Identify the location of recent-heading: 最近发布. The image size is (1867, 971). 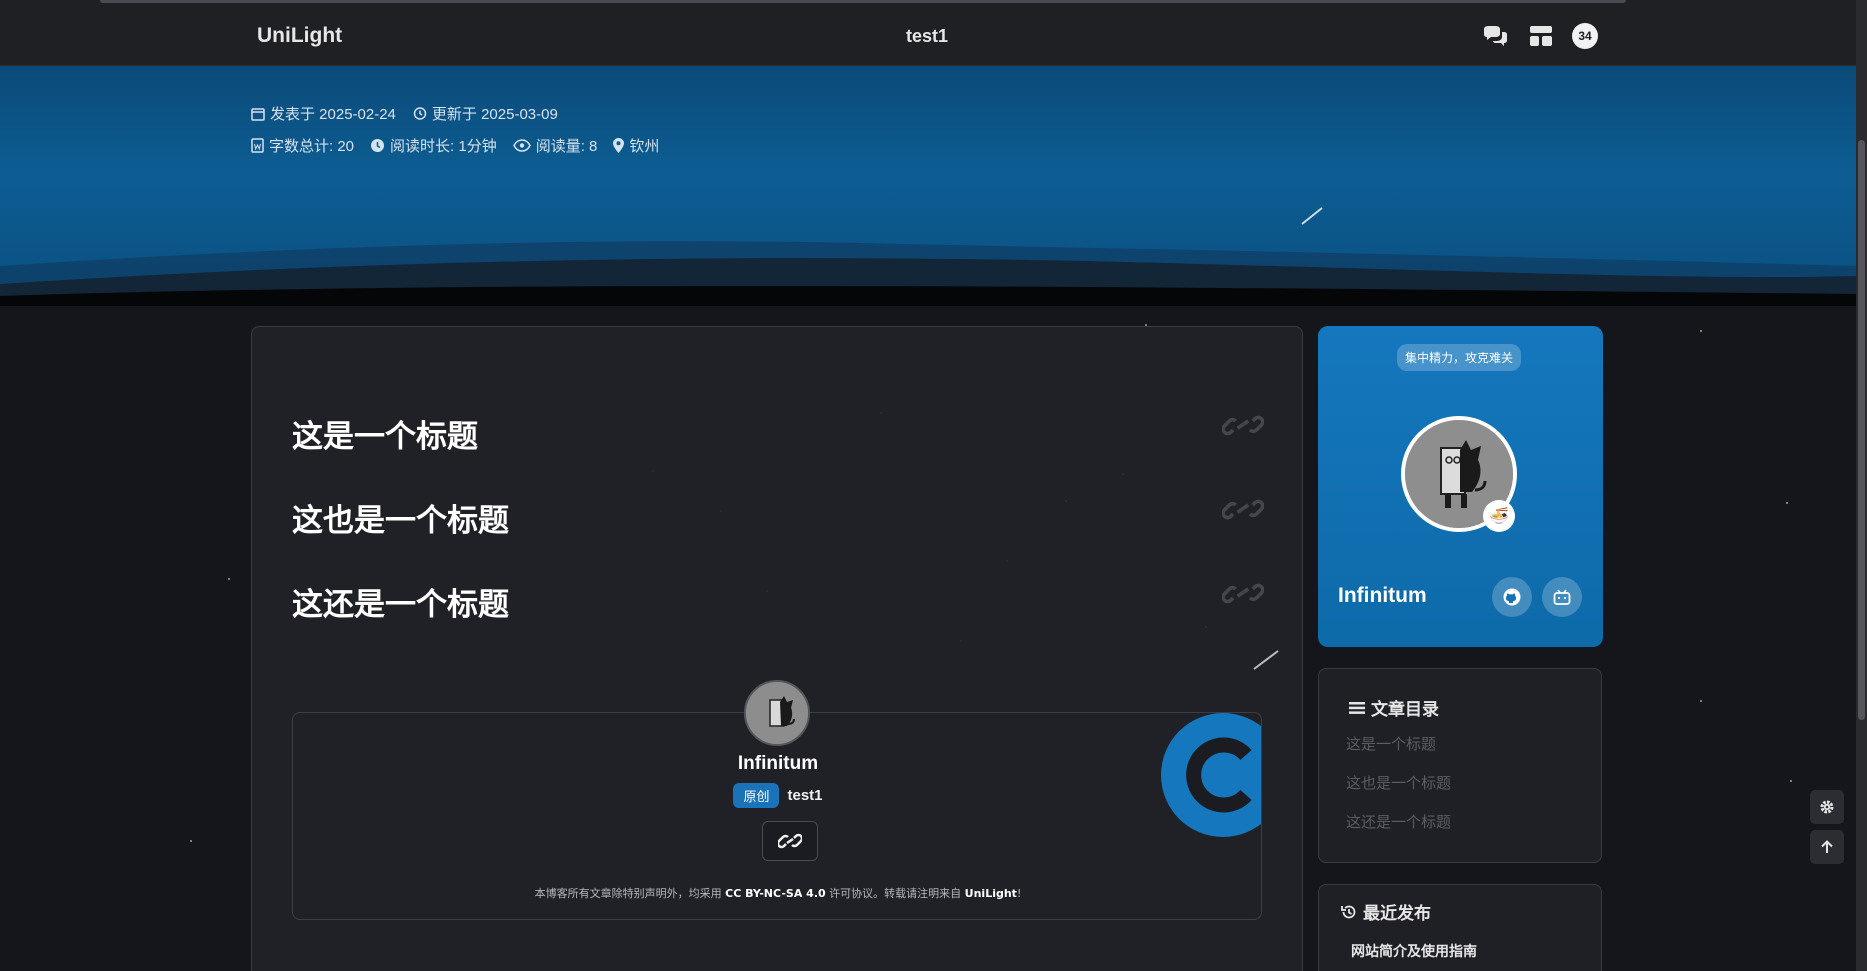
(1386, 911).